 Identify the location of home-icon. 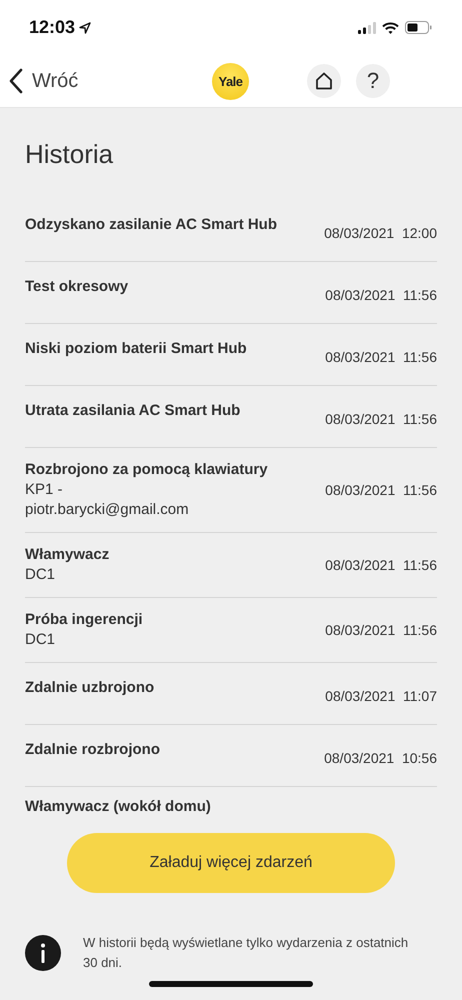
(324, 81).